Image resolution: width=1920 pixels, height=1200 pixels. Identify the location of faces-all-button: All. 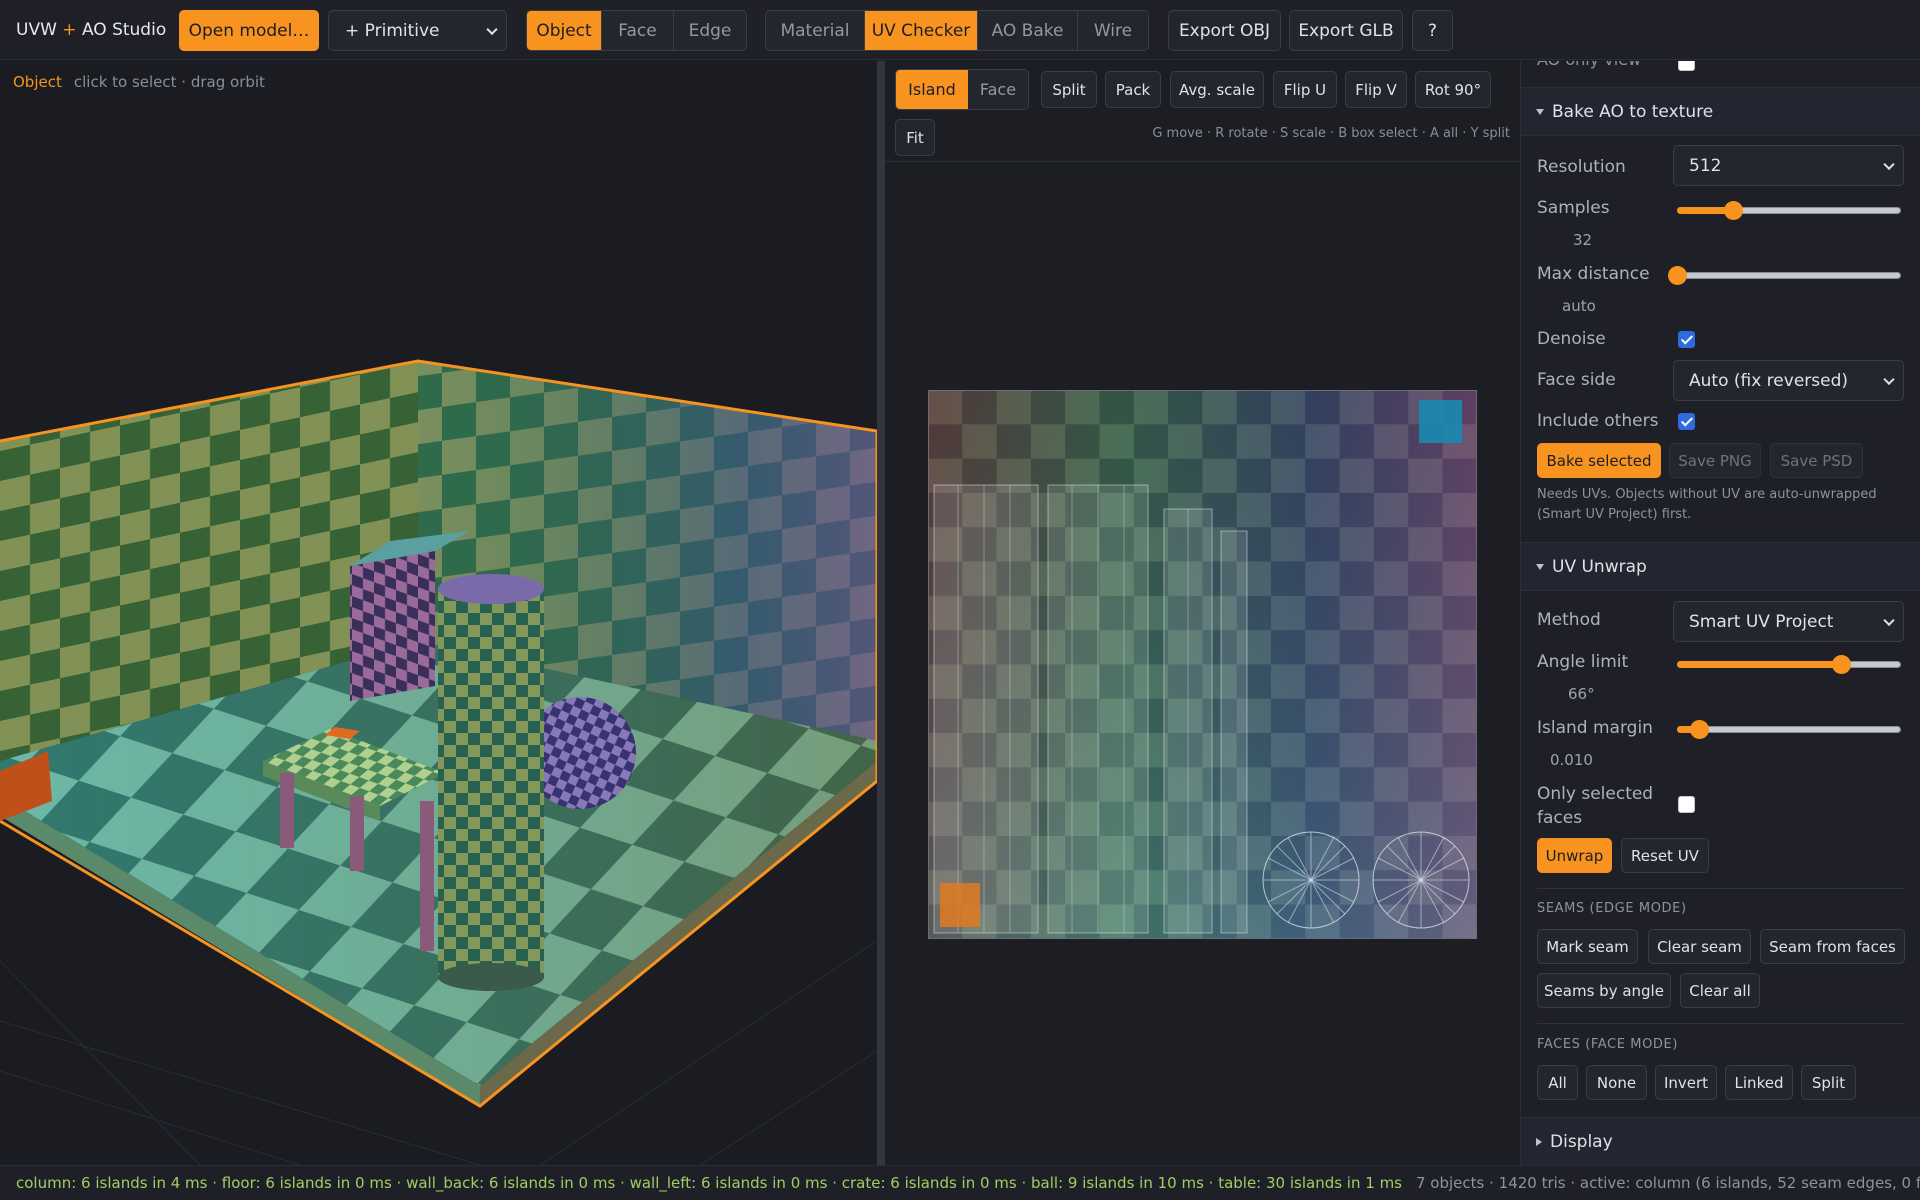
(1557, 1082).